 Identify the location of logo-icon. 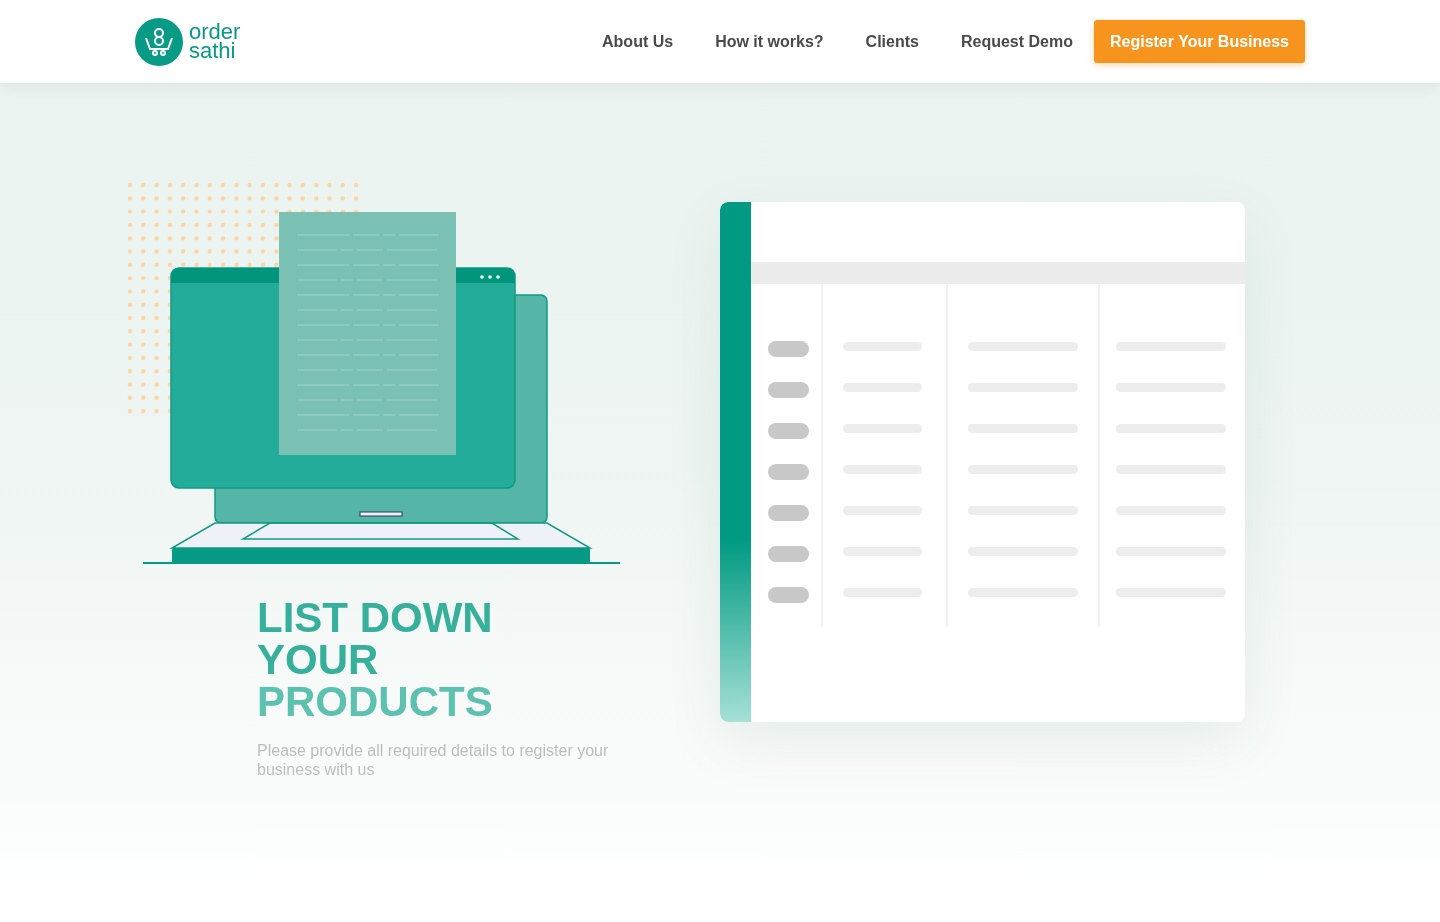
(159, 41).